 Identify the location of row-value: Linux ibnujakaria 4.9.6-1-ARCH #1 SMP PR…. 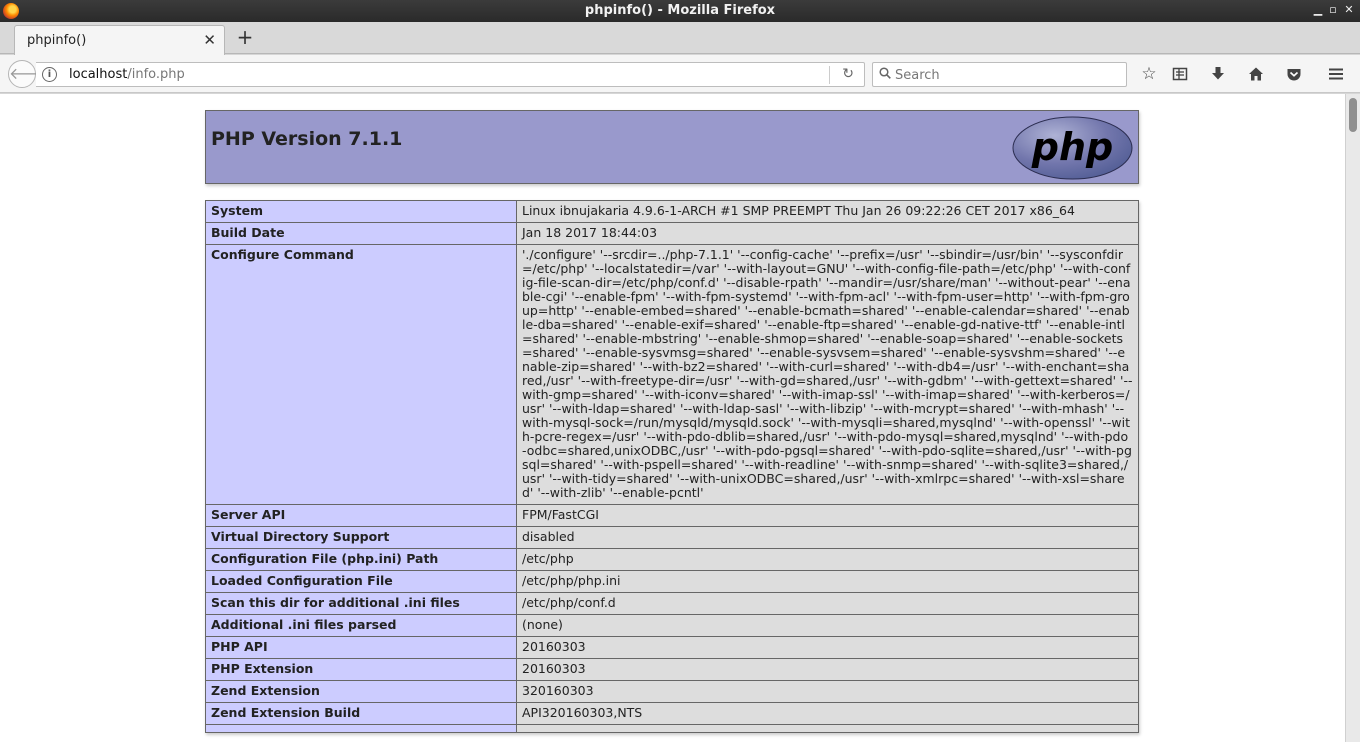
(827, 211).